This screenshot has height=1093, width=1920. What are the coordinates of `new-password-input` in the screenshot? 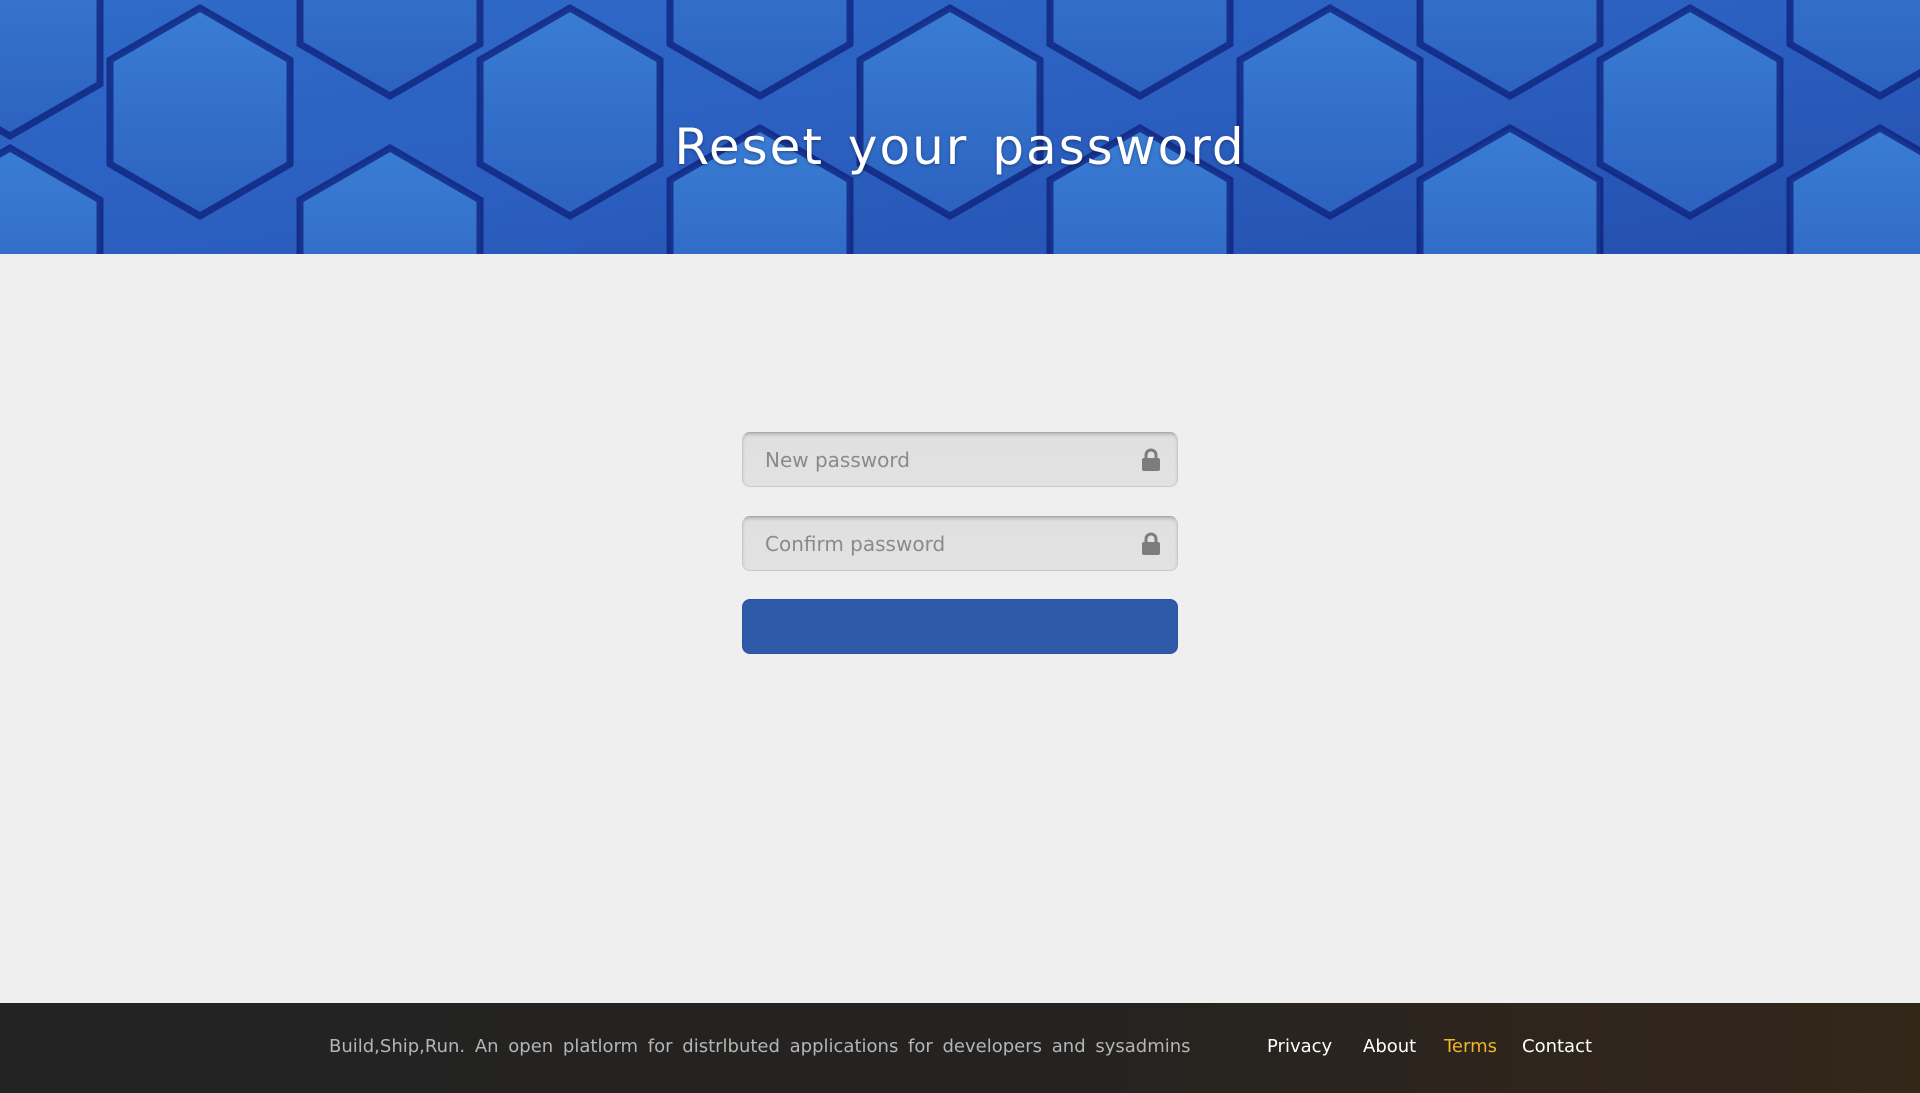 It's located at (960, 459).